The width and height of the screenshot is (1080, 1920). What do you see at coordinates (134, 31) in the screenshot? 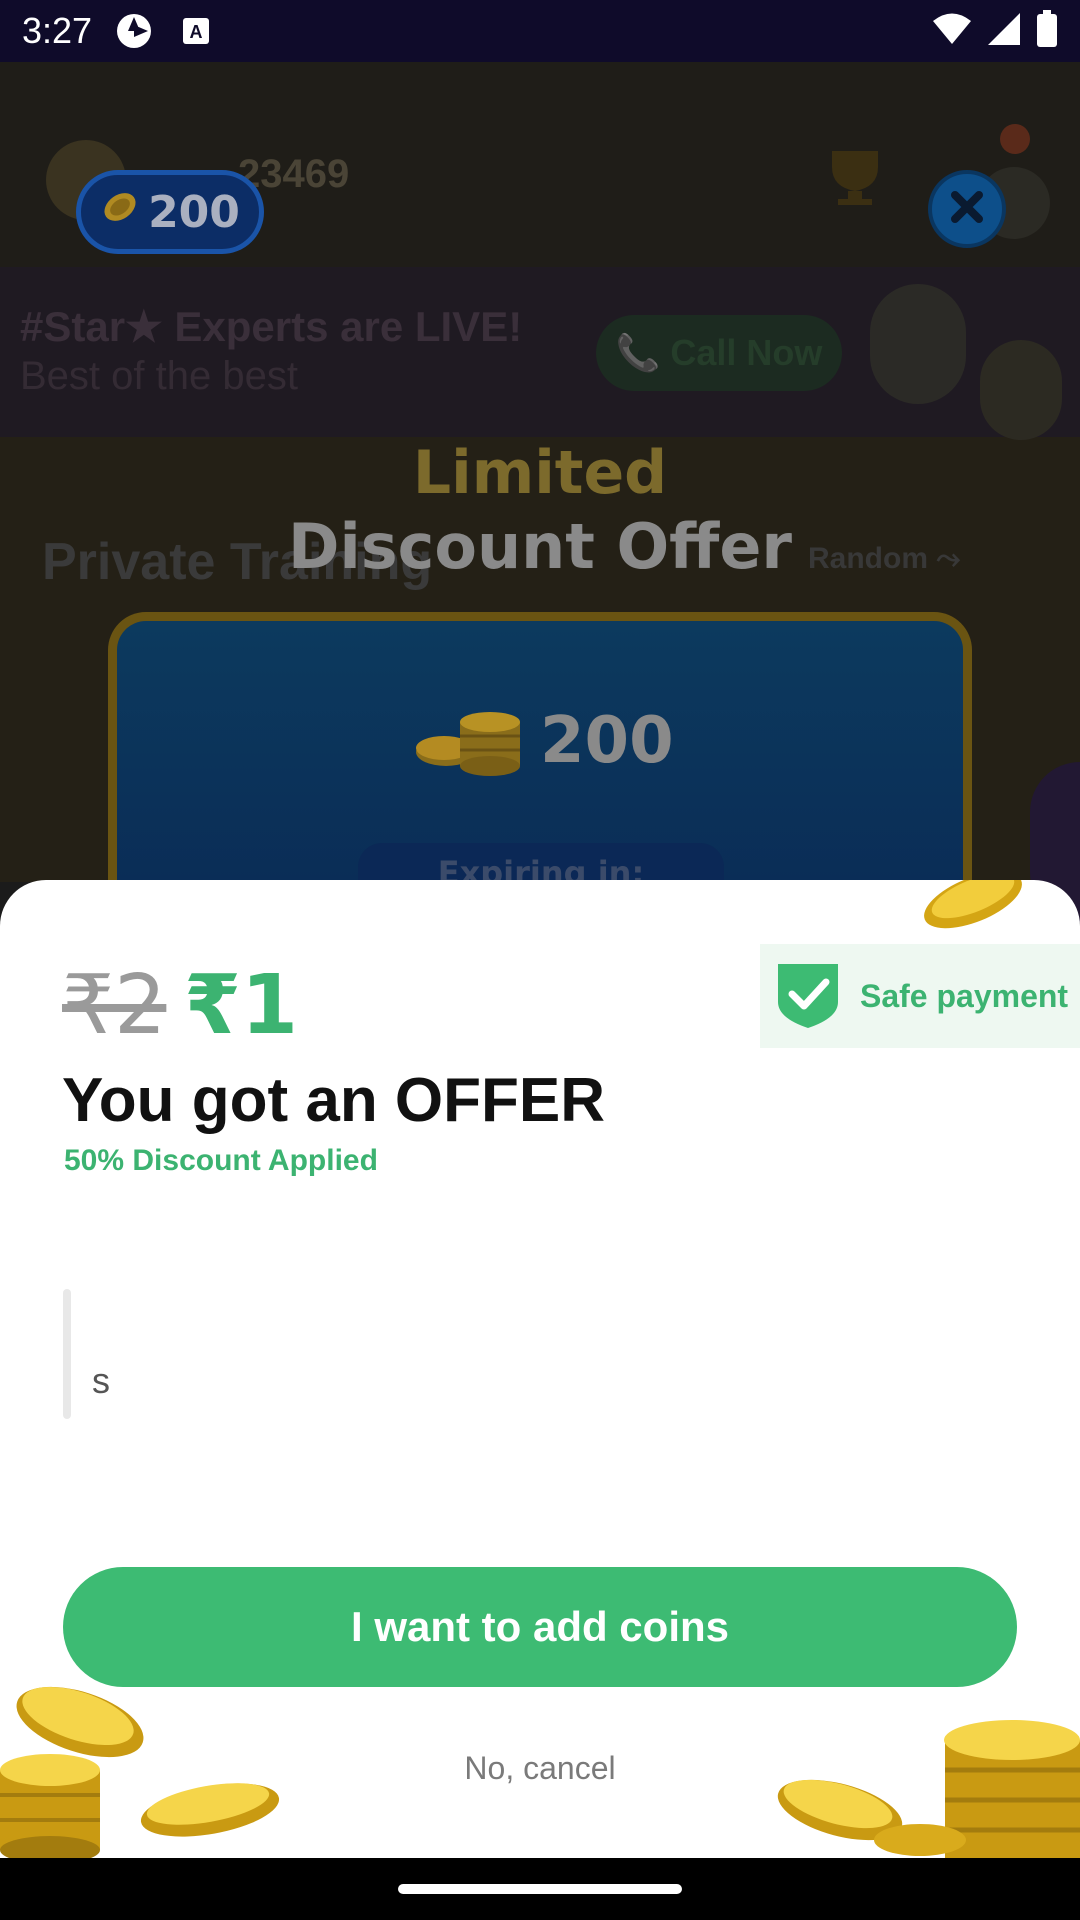
I see `app-shutter-icon` at bounding box center [134, 31].